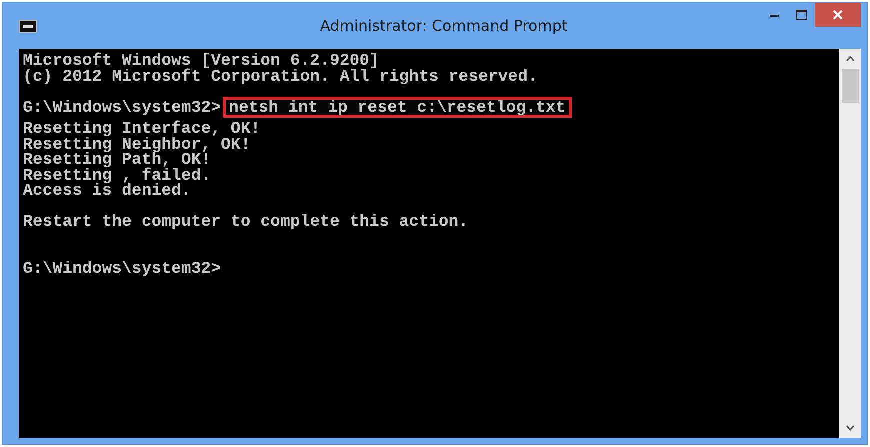  Describe the element at coordinates (280, 76) in the screenshot. I see `console-line: (c) 2012 Microsoft Corporation. All rights reserved.` at that location.